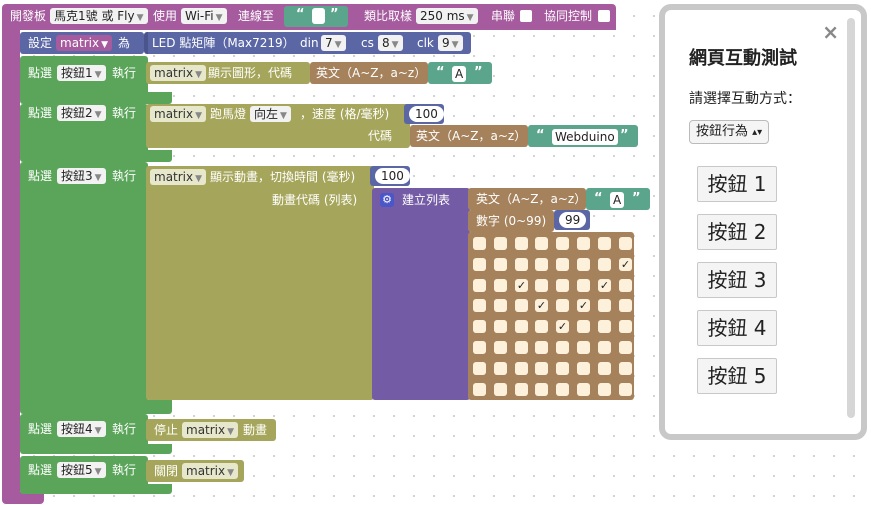 The width and height of the screenshot is (871, 505). I want to click on button4-dropdown: 按鈕4 ▼, so click(81, 429).